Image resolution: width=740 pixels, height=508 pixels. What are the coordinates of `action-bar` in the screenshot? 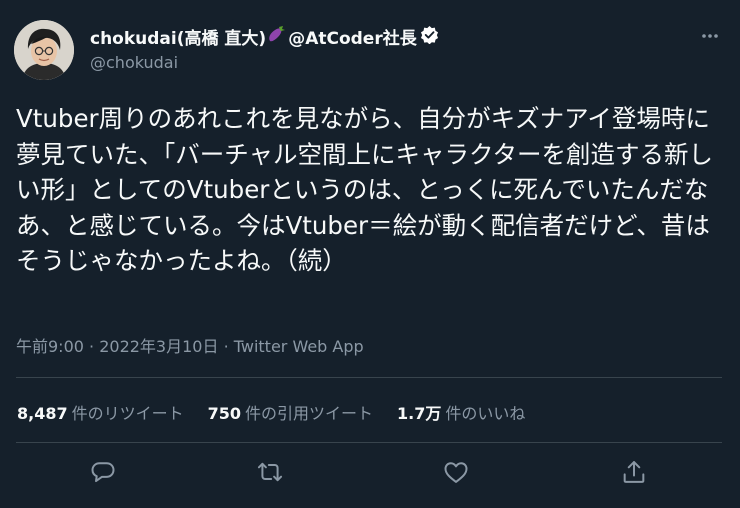 It's located at (370, 473).